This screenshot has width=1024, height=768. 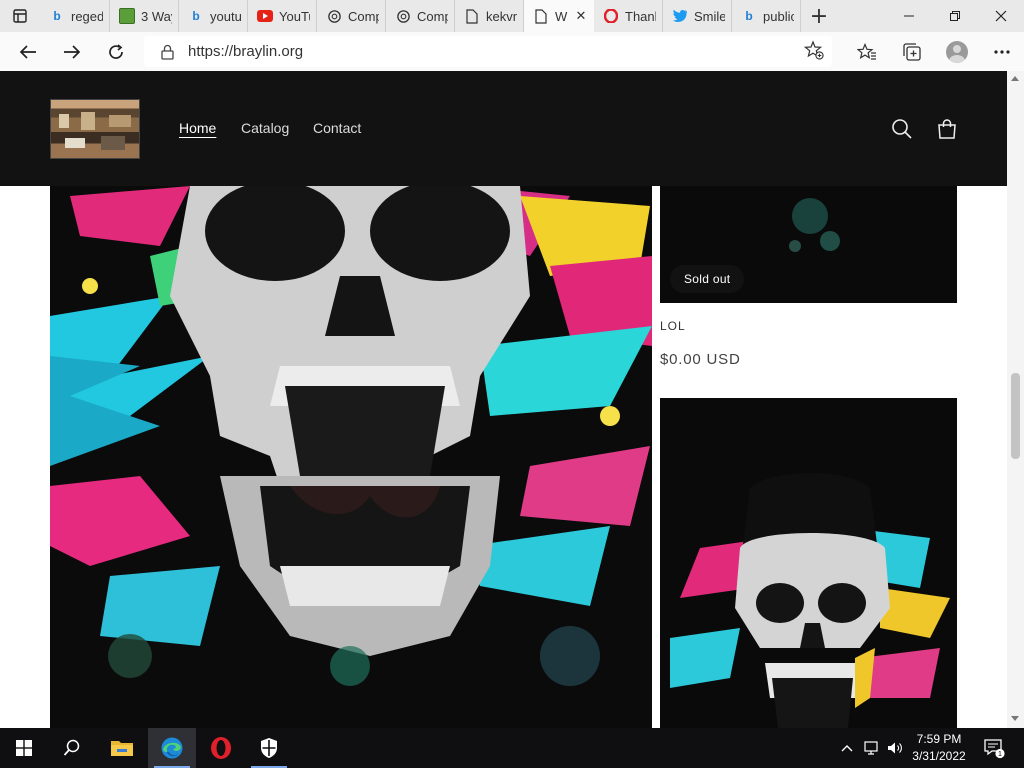 I want to click on close-window-button, so click(x=1001, y=16).